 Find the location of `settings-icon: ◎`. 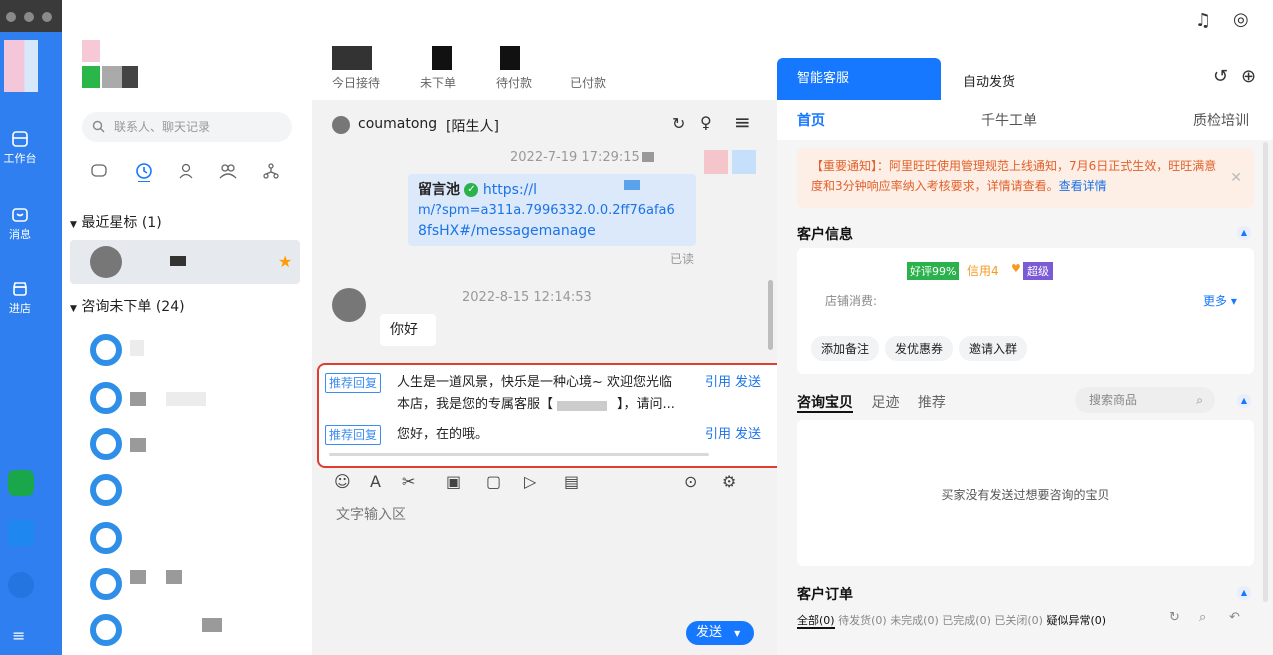

settings-icon: ◎ is located at coordinates (1241, 19).